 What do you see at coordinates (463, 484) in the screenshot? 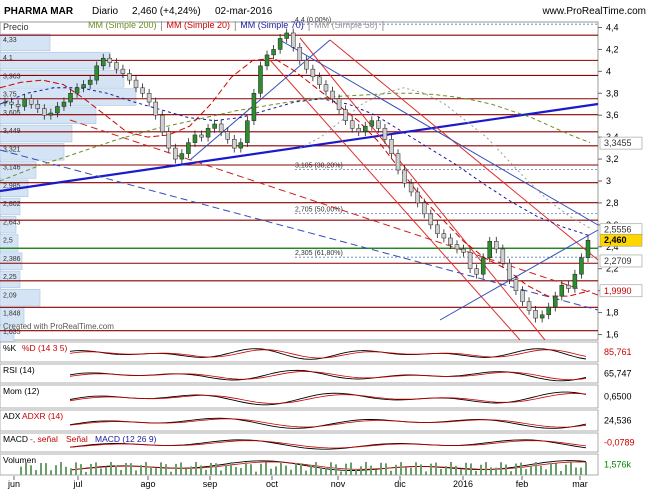
I see `x-tick-label: 2016` at bounding box center [463, 484].